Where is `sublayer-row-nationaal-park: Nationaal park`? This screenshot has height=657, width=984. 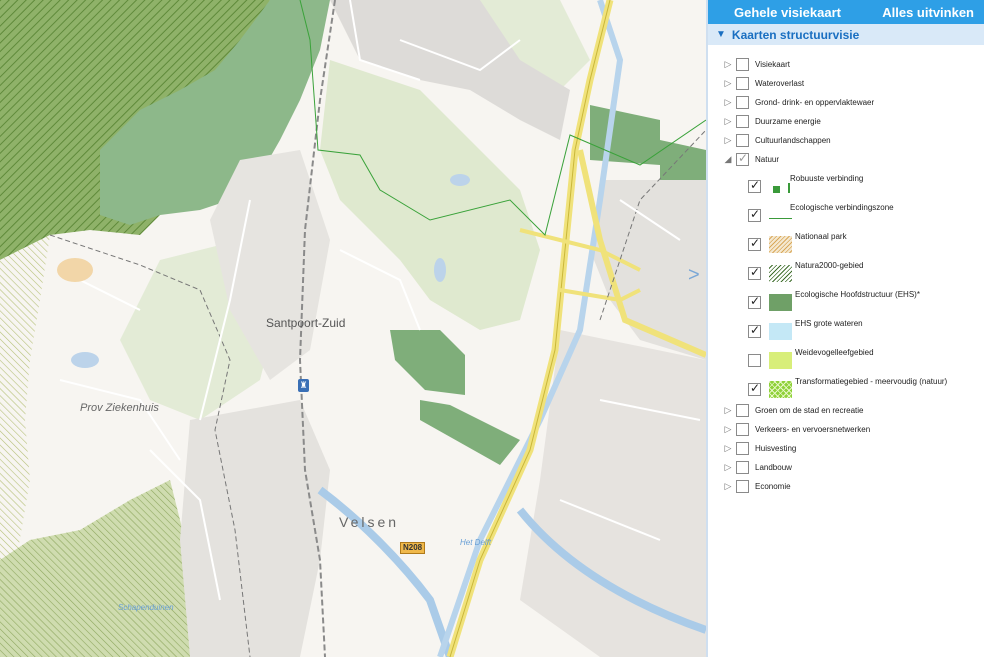 sublayer-row-nationaal-park: Nationaal park is located at coordinates (797, 244).